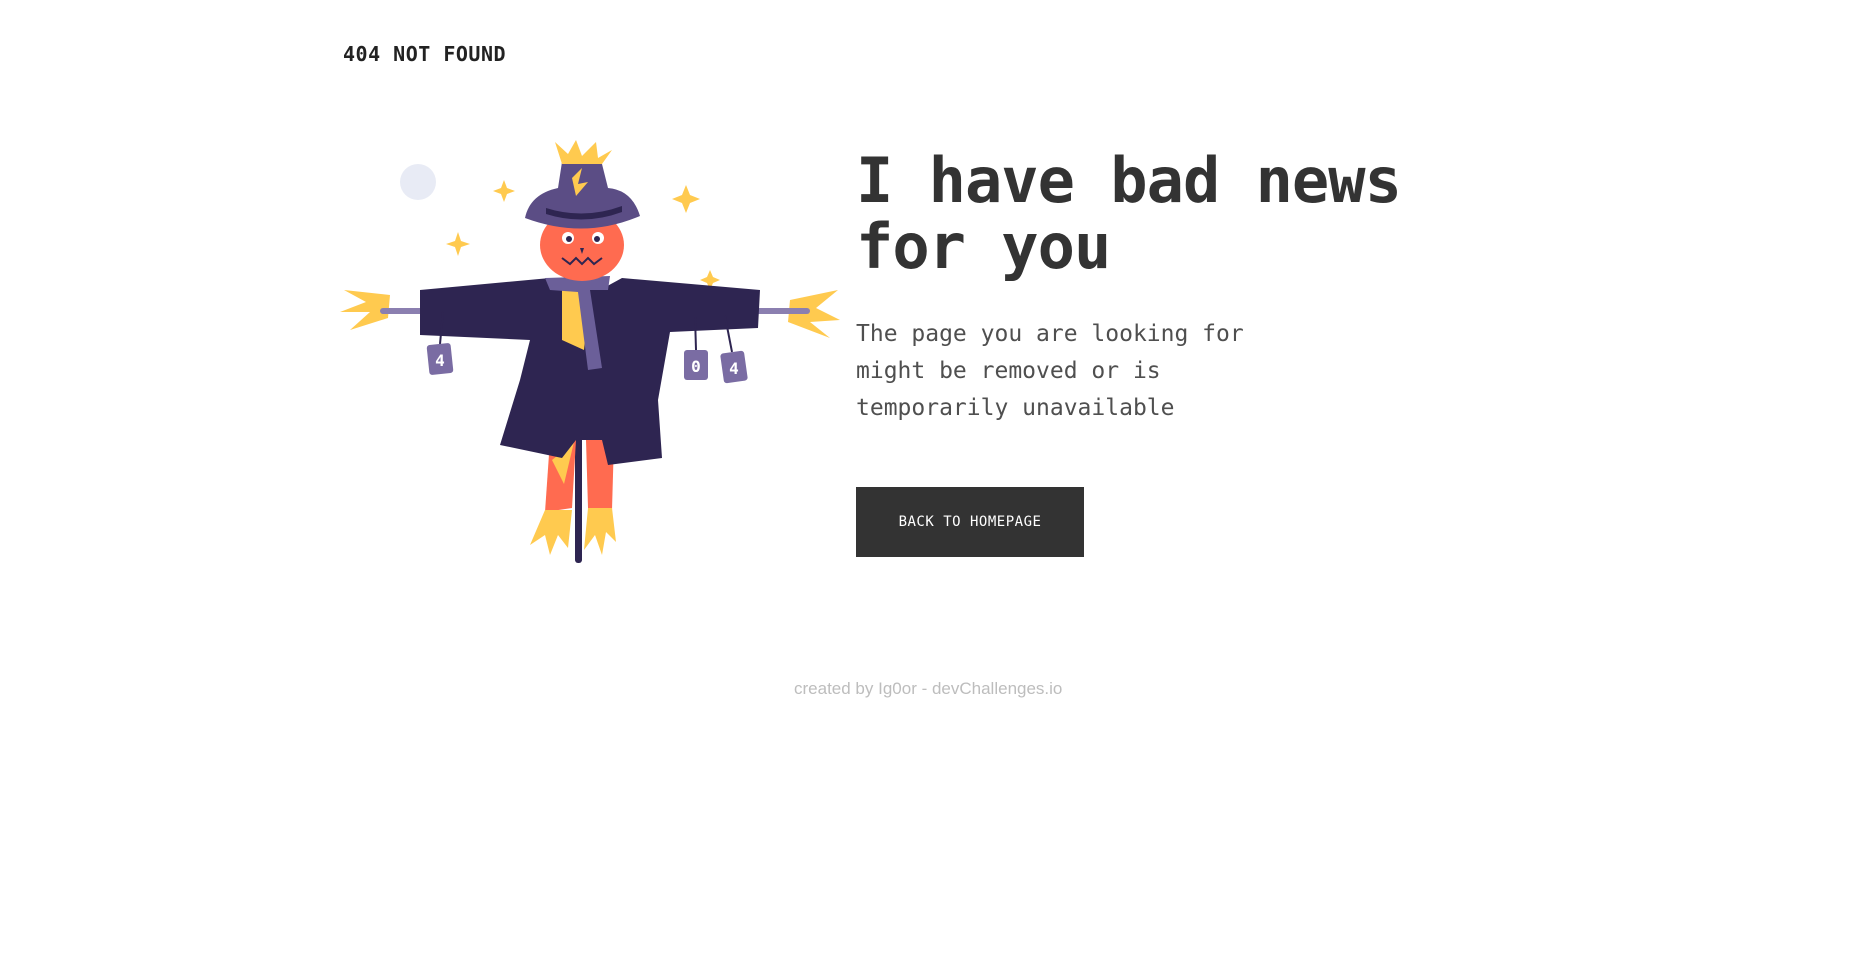 The image size is (1858, 955). What do you see at coordinates (928, 689) in the screenshot?
I see `footer-credit: created by Ig0or - devChallenges.io` at bounding box center [928, 689].